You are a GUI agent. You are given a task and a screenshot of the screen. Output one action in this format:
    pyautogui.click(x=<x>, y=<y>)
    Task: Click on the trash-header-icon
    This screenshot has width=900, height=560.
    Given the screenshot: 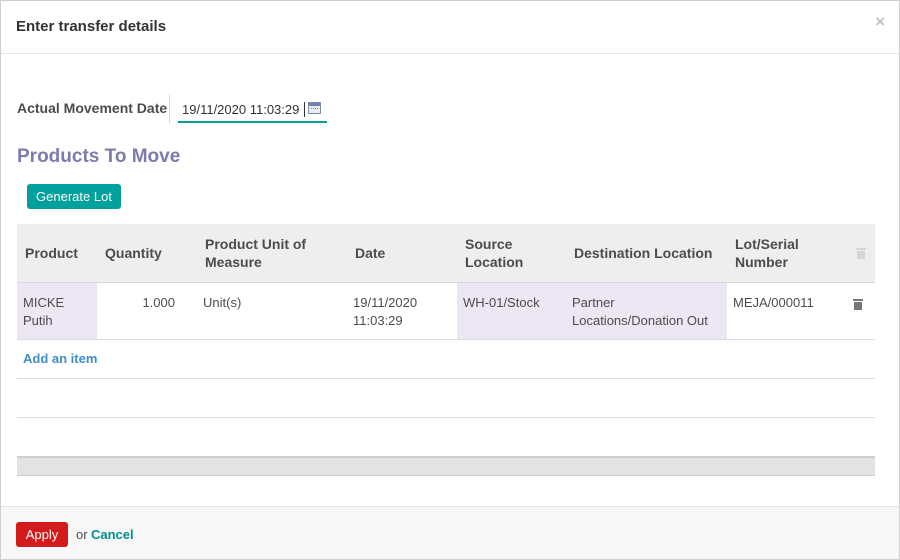 What is the action you would take?
    pyautogui.click(x=861, y=253)
    